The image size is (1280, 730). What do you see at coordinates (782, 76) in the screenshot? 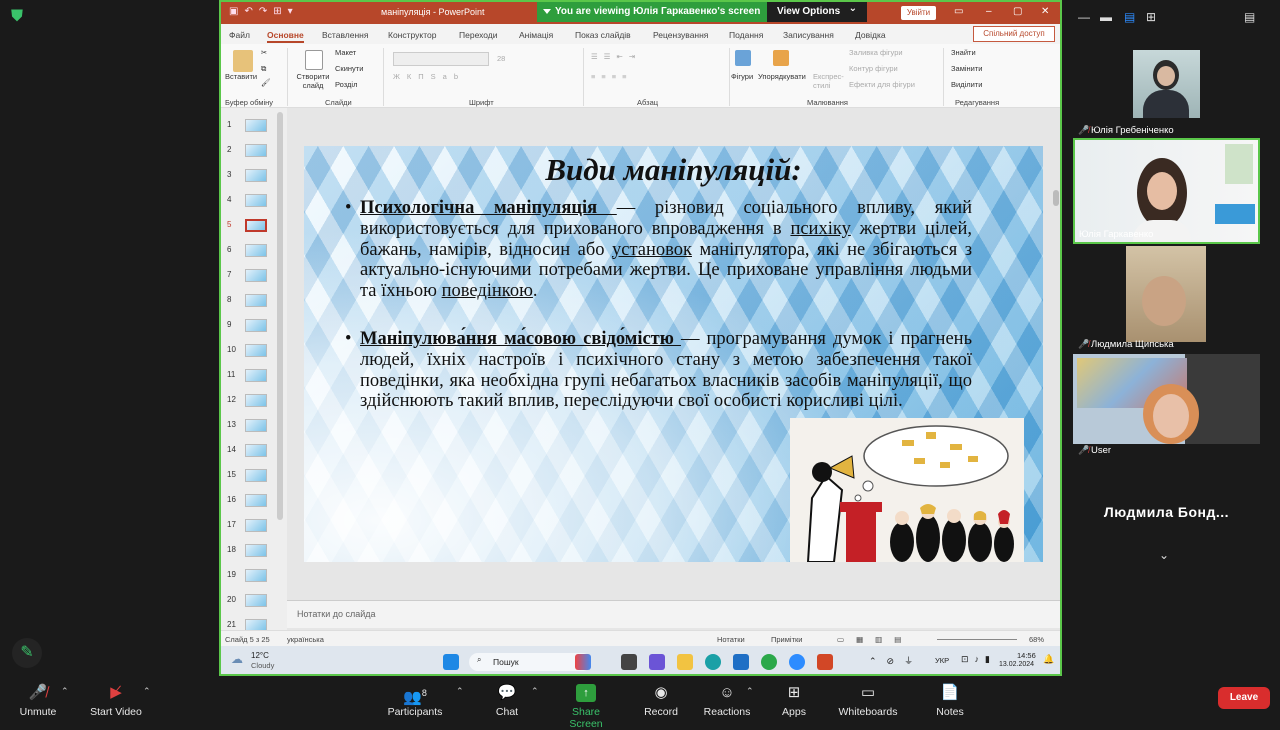
I see `arrange-button: Упорядкувати` at bounding box center [782, 76].